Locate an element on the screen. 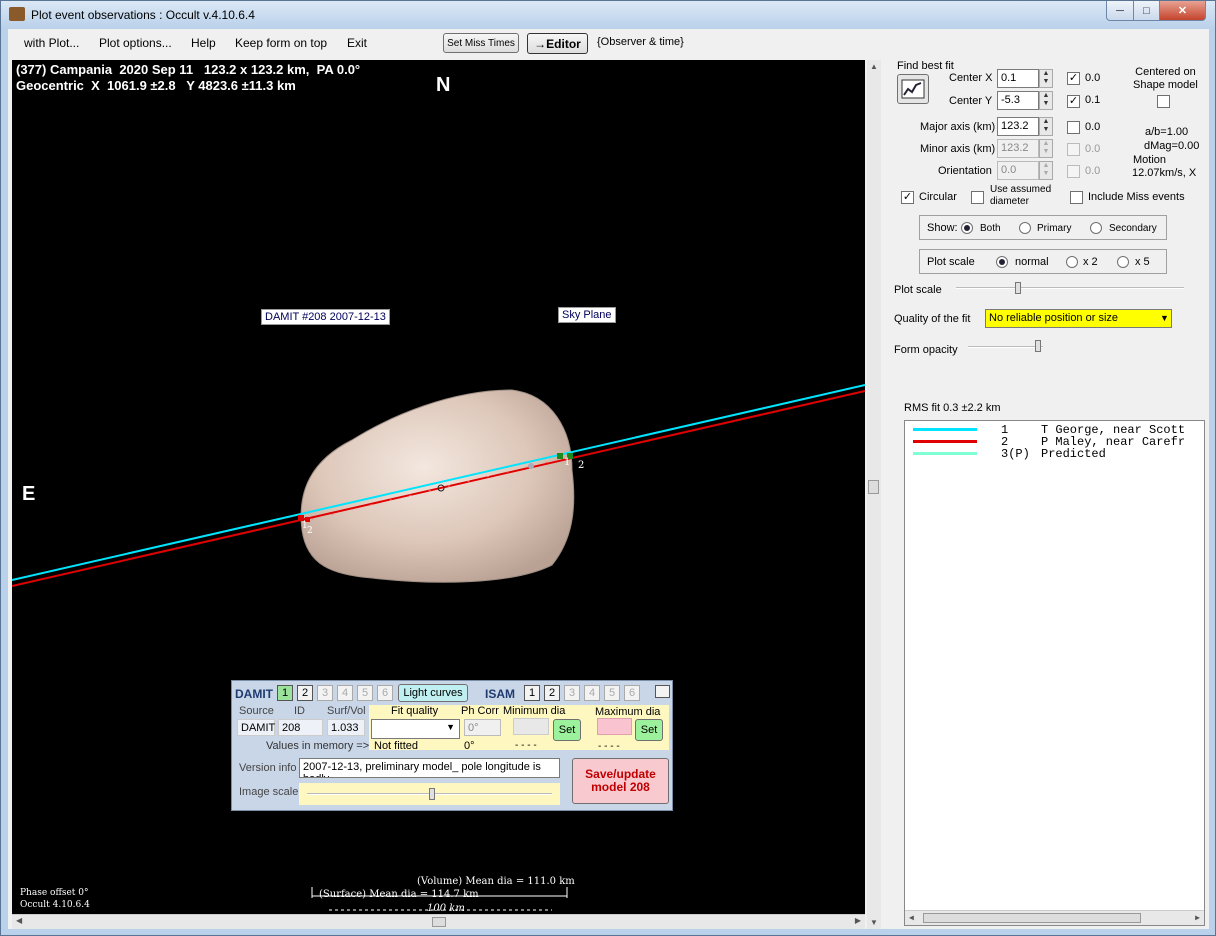  form-opacity-track is located at coordinates (1005, 347).